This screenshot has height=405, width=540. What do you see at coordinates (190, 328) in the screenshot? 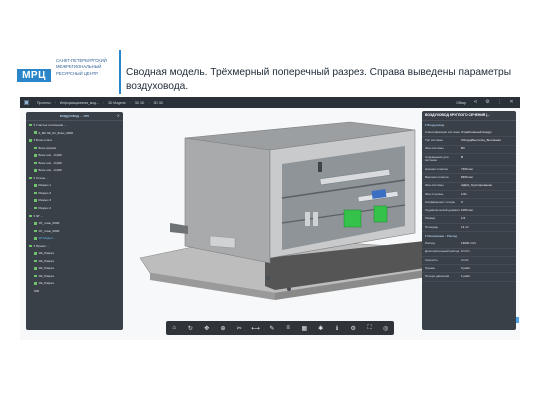
I see `orbit-icon: ↻` at bounding box center [190, 328].